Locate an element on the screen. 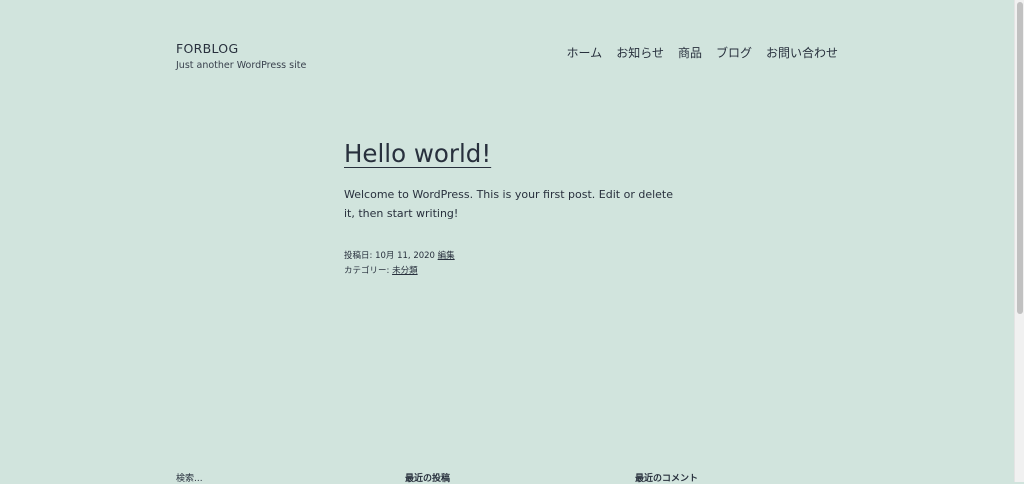  category-label: カテゴリー: is located at coordinates (367, 271).